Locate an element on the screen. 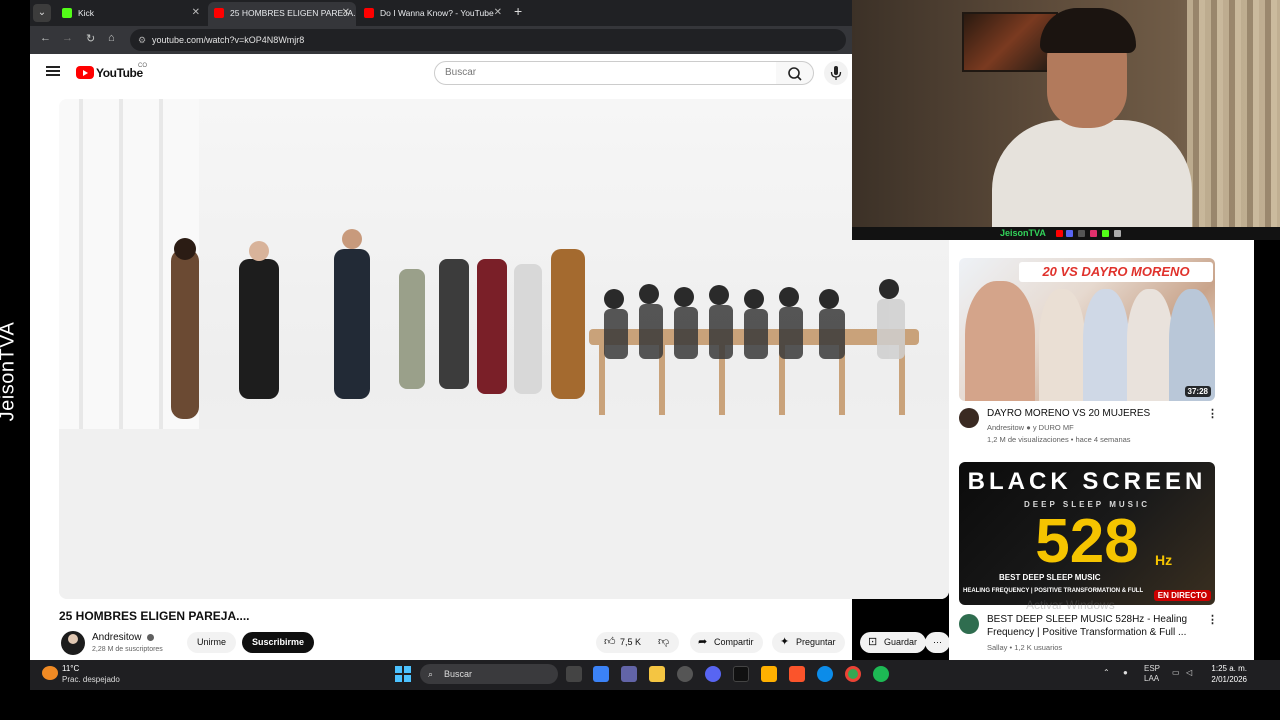  voice-search-button is located at coordinates (836, 73).